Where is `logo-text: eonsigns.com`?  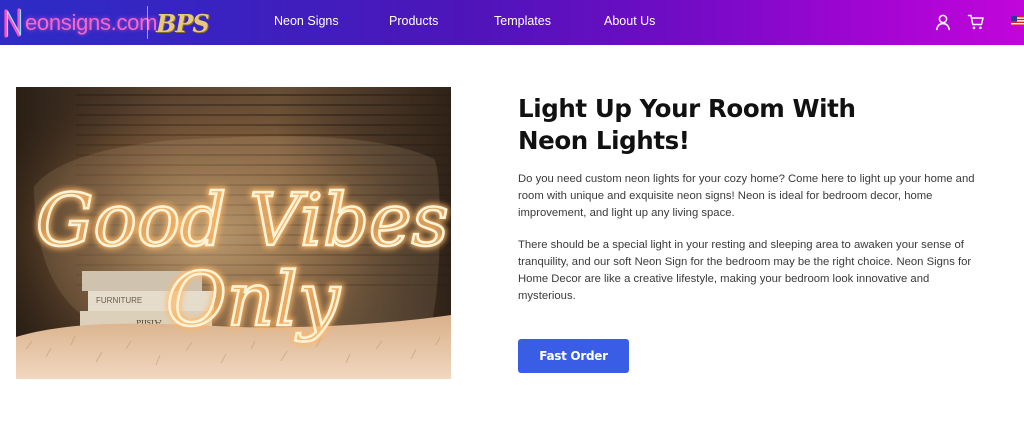 logo-text: eonsigns.com is located at coordinates (91, 22).